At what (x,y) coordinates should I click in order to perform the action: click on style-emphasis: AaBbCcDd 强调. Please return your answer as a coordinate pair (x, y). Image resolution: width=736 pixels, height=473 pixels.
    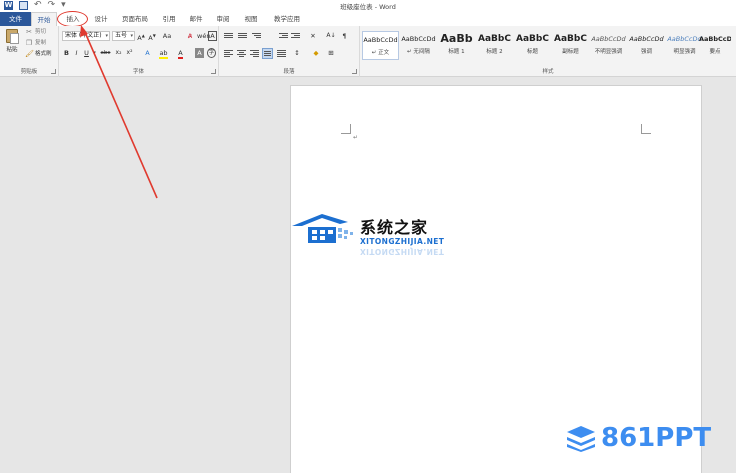
    Looking at the image, I should click on (646, 45).